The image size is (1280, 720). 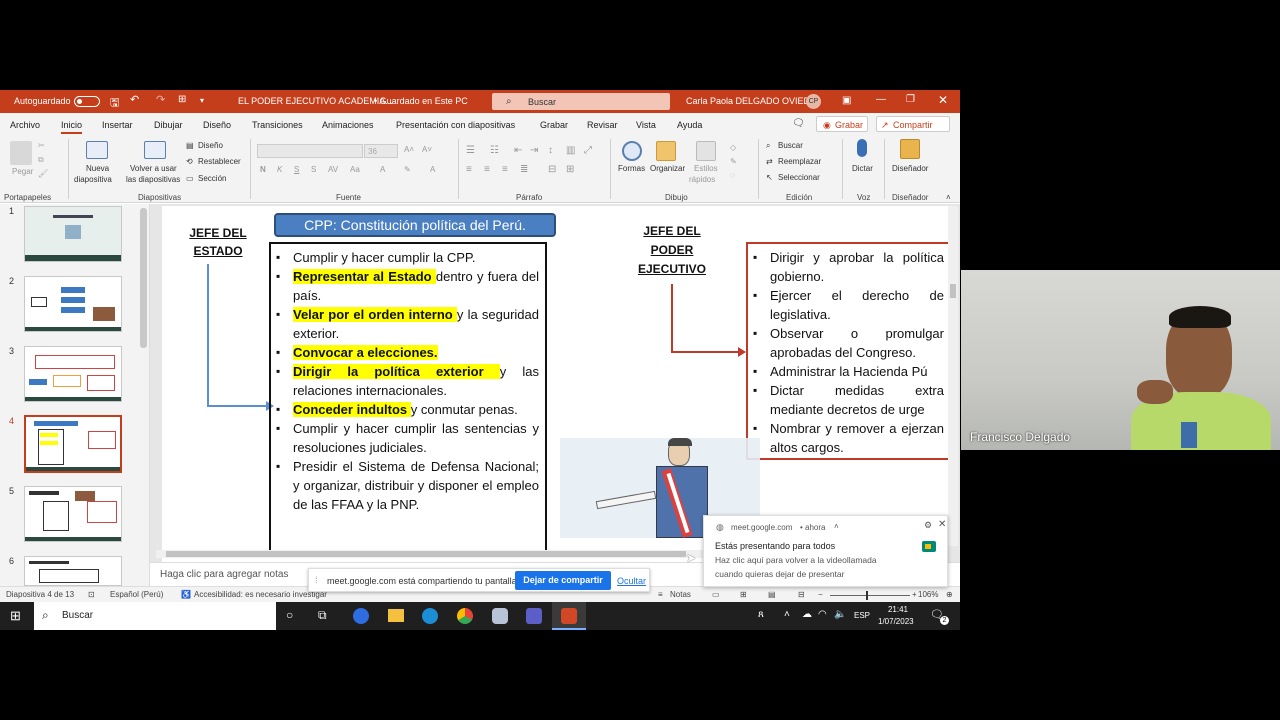 What do you see at coordinates (93, 179) in the screenshot?
I see `diapositiva-label: diapositiva` at bounding box center [93, 179].